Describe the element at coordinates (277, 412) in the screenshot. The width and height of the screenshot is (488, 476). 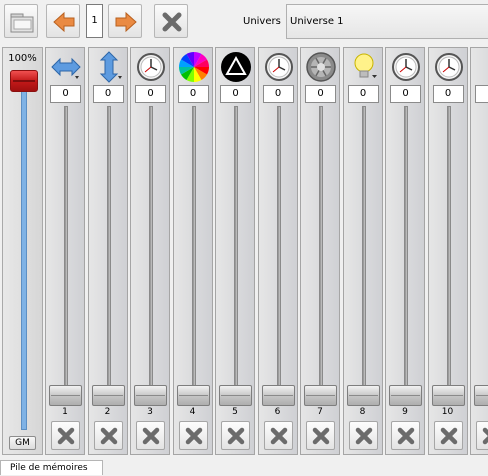
I see `channel-number: 6` at that location.